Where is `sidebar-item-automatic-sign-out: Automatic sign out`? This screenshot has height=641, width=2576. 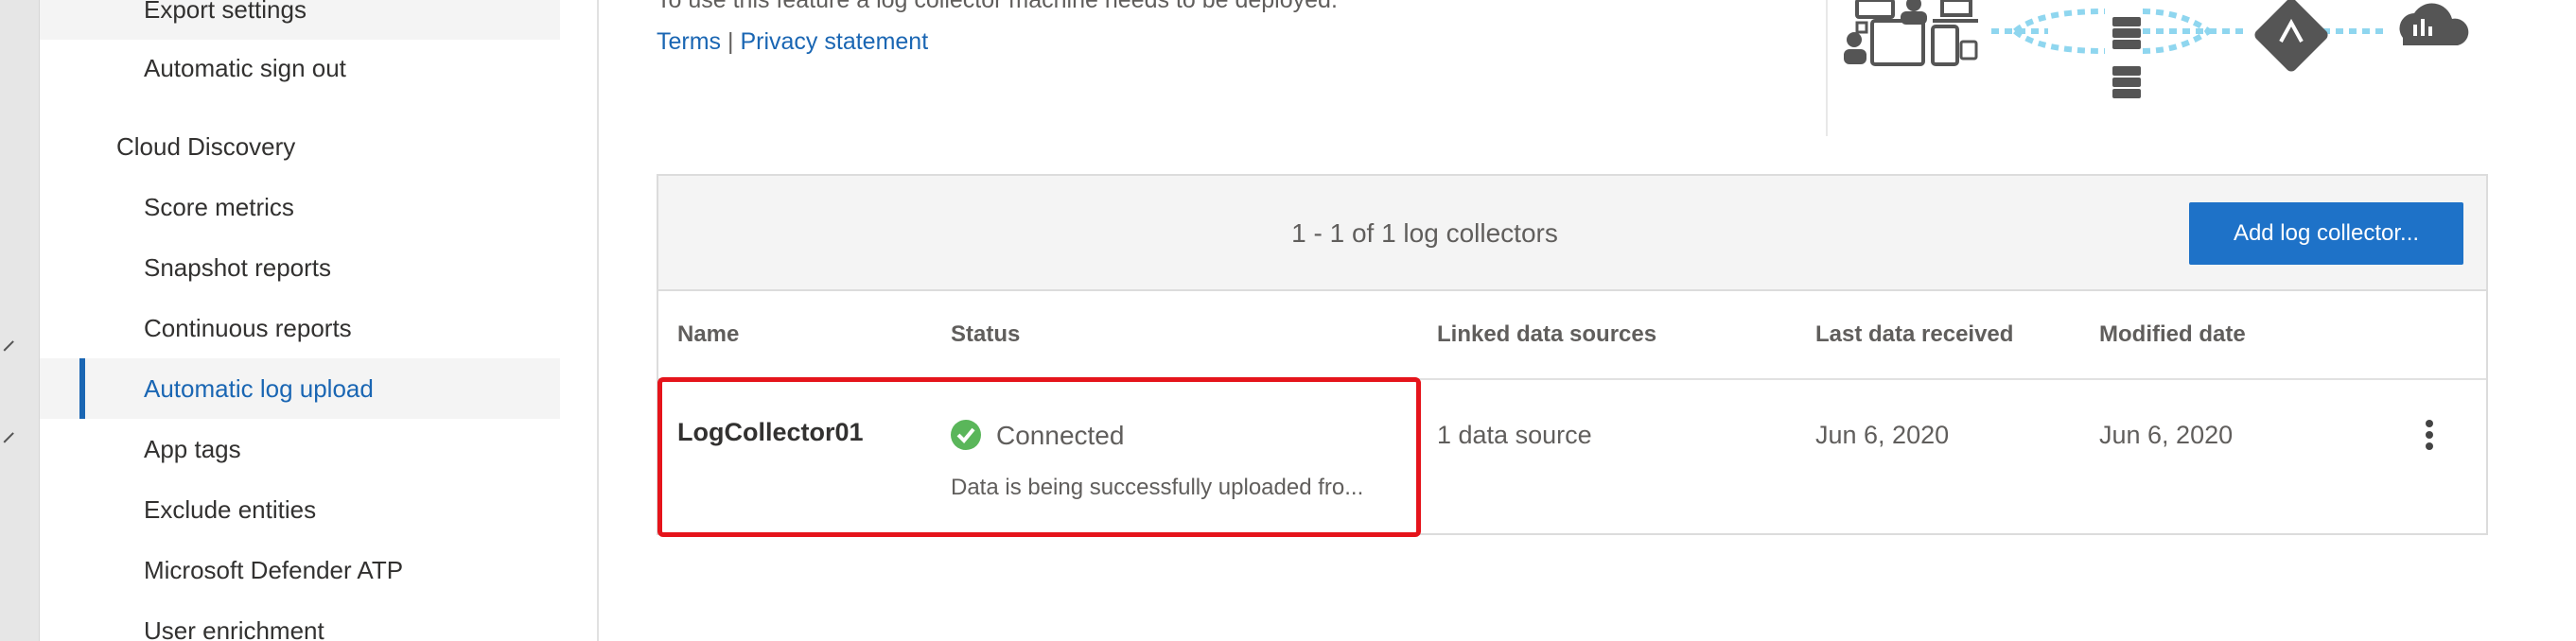
sidebar-item-automatic-sign-out: Automatic sign out is located at coordinates (300, 68).